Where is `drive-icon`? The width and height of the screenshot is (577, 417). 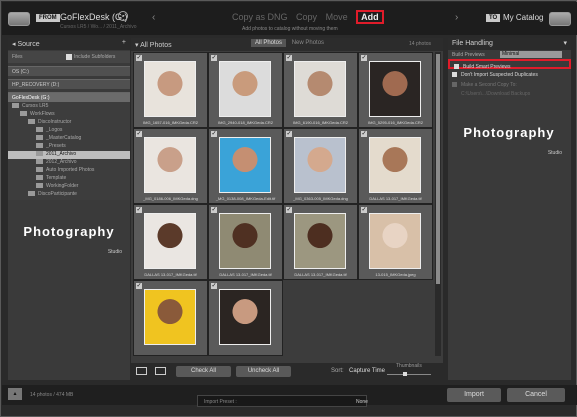 drive-icon is located at coordinates (19, 19).